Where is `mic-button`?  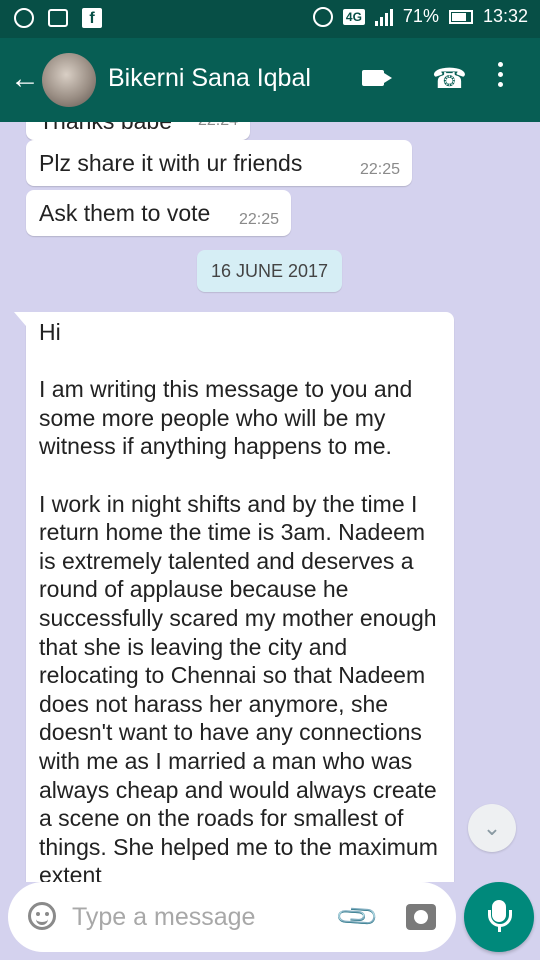 mic-button is located at coordinates (499, 917).